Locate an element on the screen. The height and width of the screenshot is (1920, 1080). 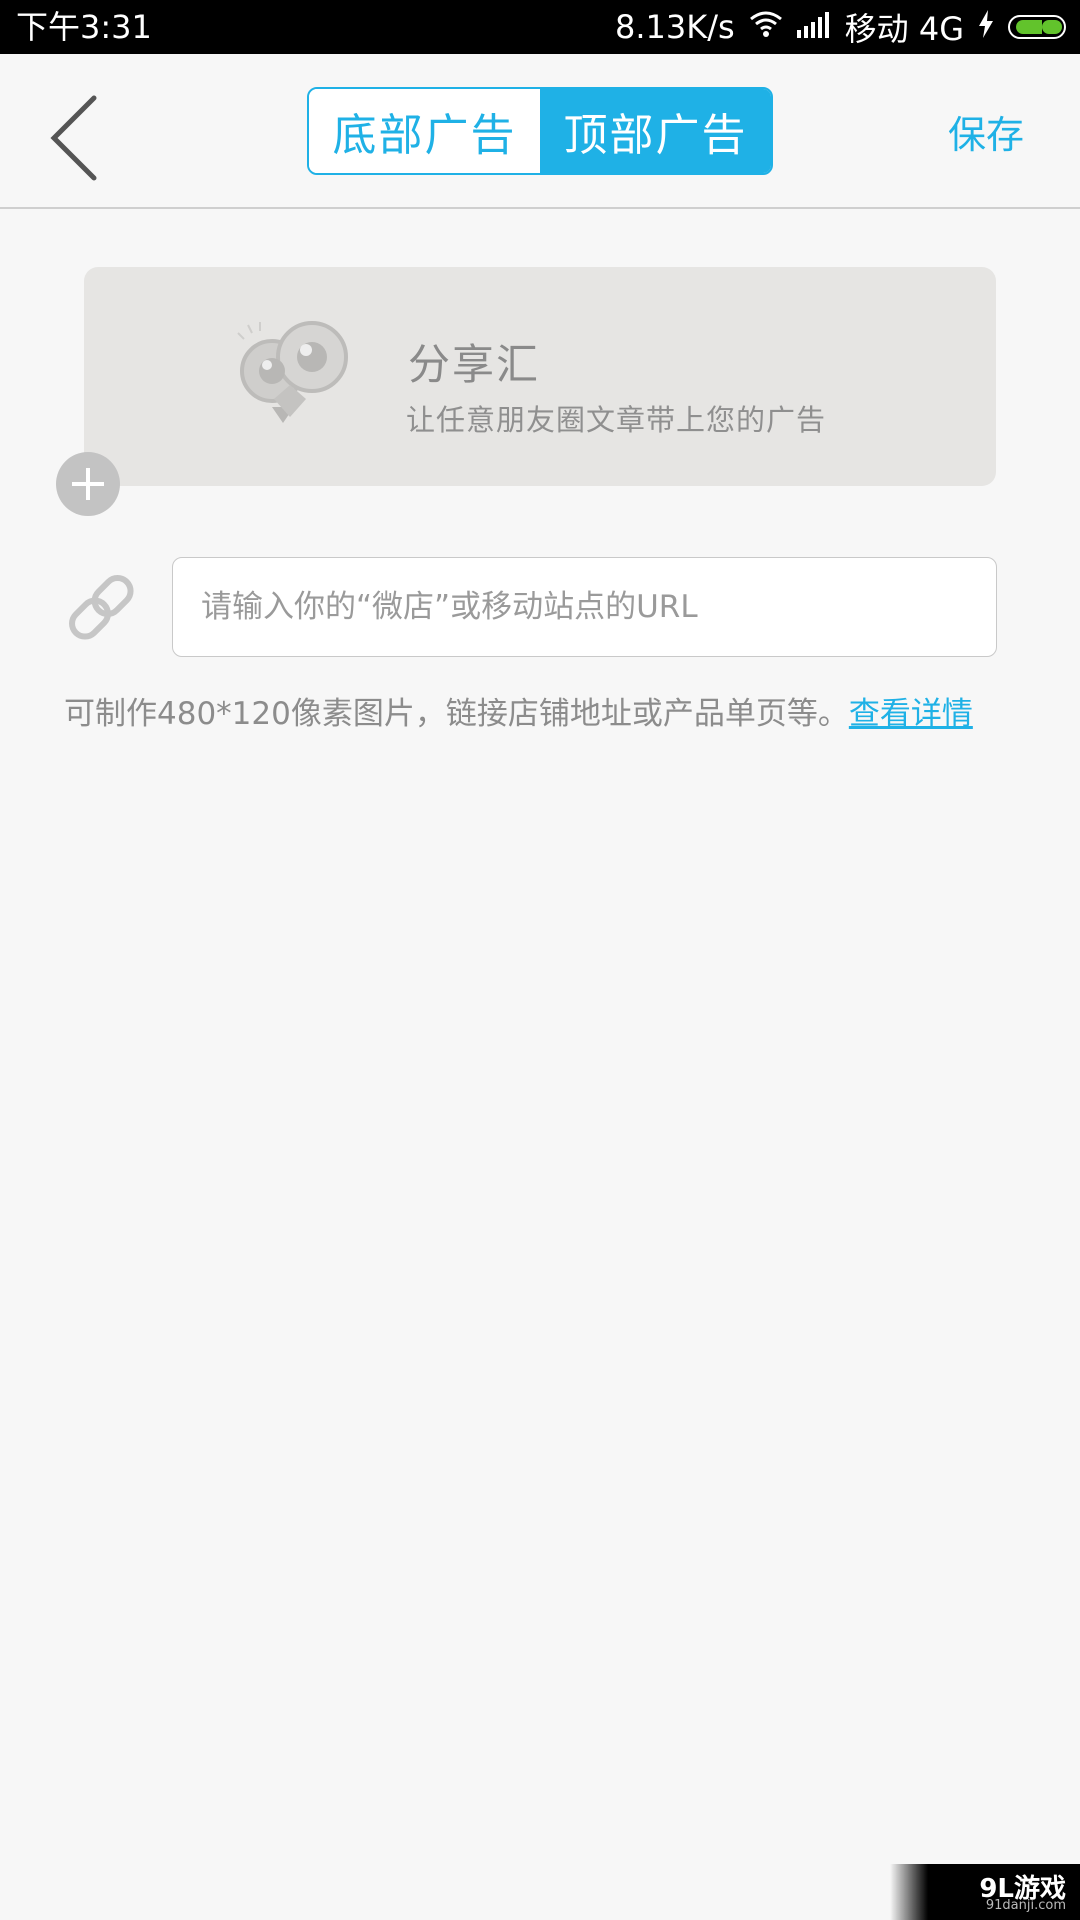
back-arrow-icon is located at coordinates (79, 139).